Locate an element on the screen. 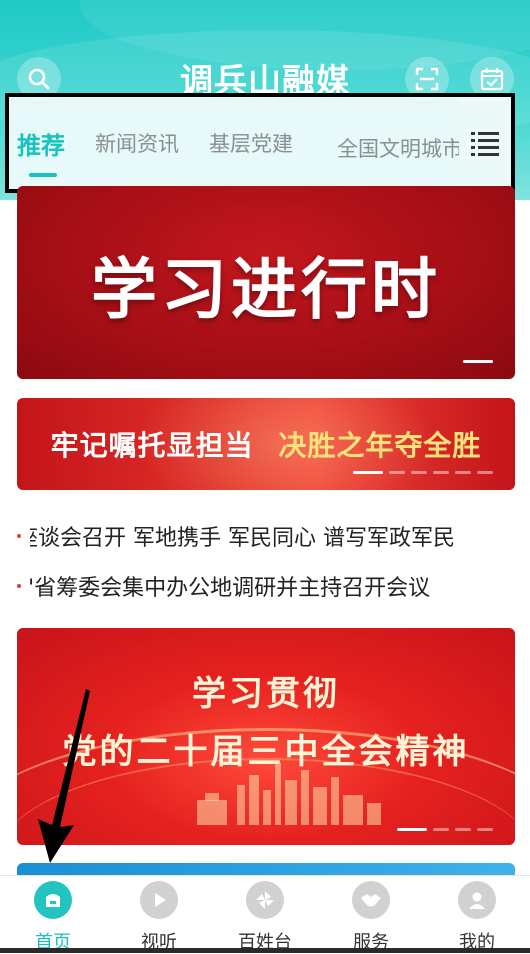  tab-party-building: 基层党建 is located at coordinates (251, 143).